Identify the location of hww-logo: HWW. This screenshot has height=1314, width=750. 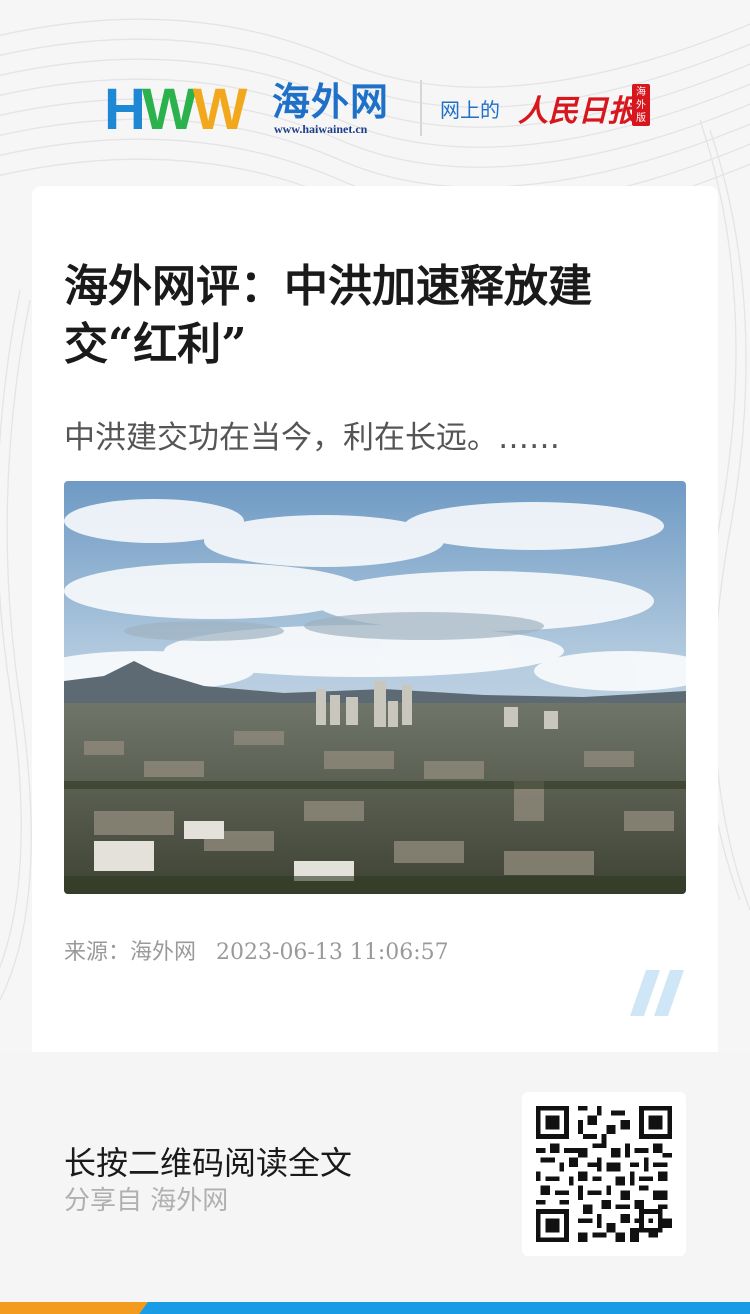
(175, 110).